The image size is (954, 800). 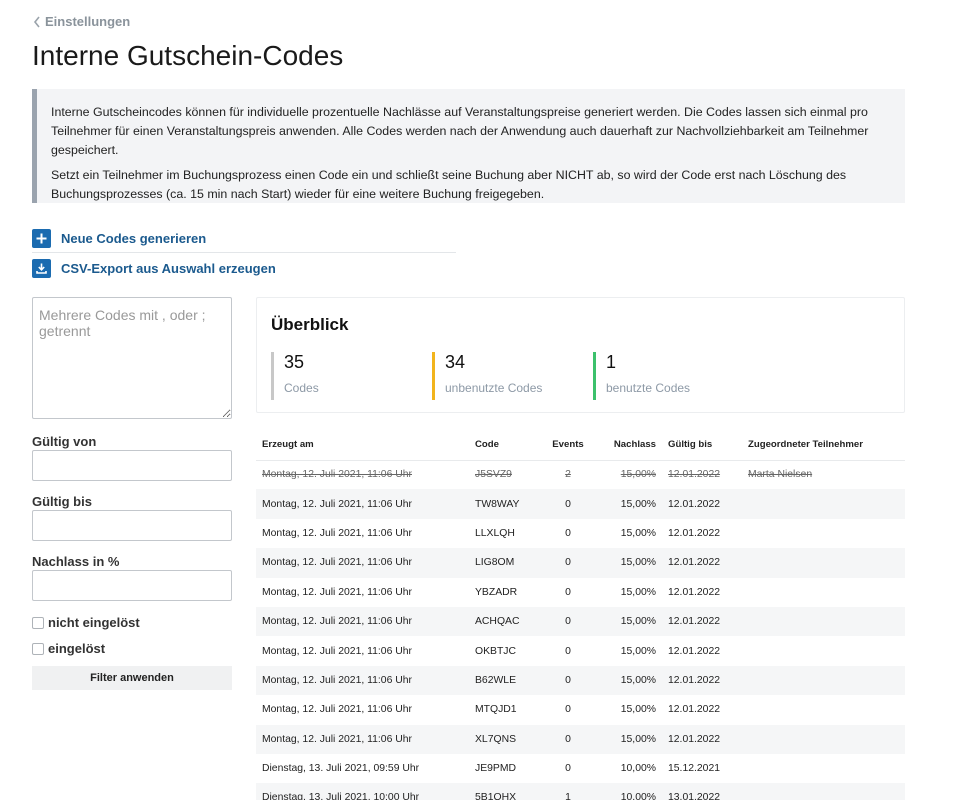 What do you see at coordinates (36, 21) in the screenshot?
I see `chevron-left-icon` at bounding box center [36, 21].